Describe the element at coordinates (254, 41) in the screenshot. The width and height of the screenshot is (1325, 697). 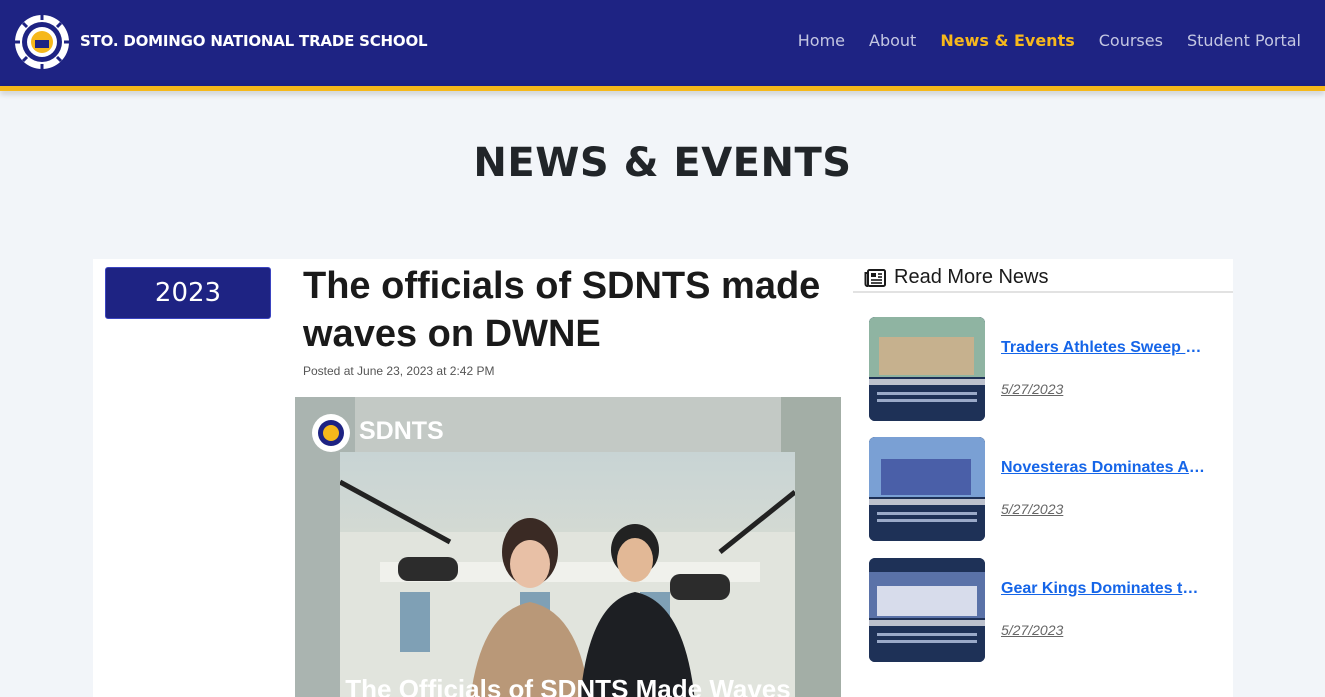
I see `school-name: STO. DOMINGO NATIONAL TRADE SCHOOL` at that location.